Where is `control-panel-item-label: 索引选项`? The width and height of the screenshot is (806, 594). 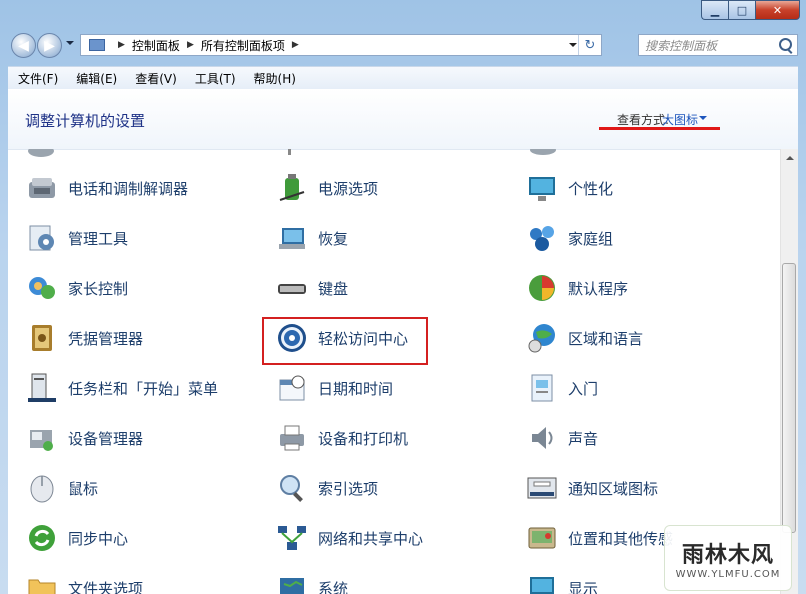 control-panel-item-label: 索引选项 is located at coordinates (348, 488).